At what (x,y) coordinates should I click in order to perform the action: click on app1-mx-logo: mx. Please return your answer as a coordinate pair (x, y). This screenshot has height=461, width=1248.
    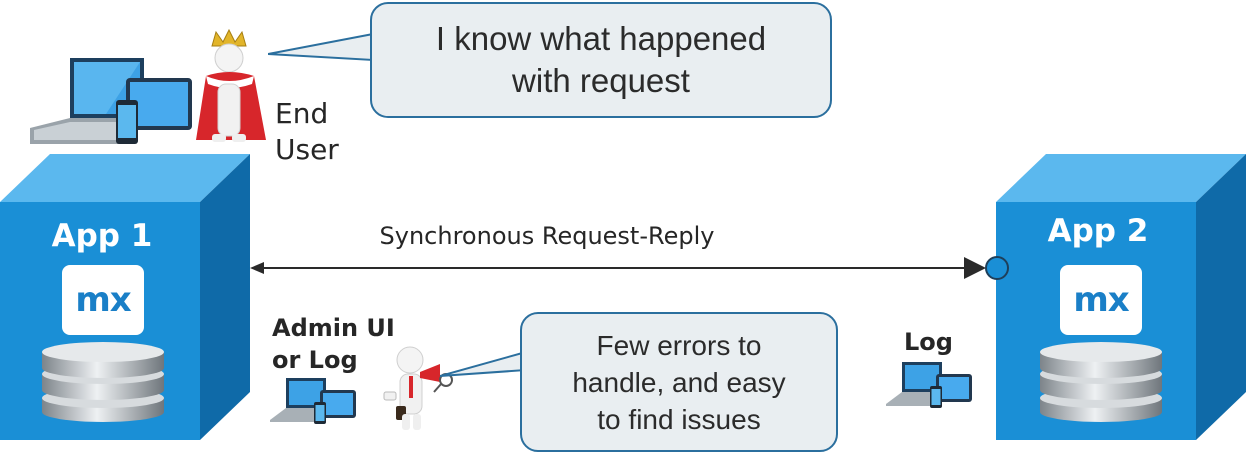
    Looking at the image, I should click on (103, 300).